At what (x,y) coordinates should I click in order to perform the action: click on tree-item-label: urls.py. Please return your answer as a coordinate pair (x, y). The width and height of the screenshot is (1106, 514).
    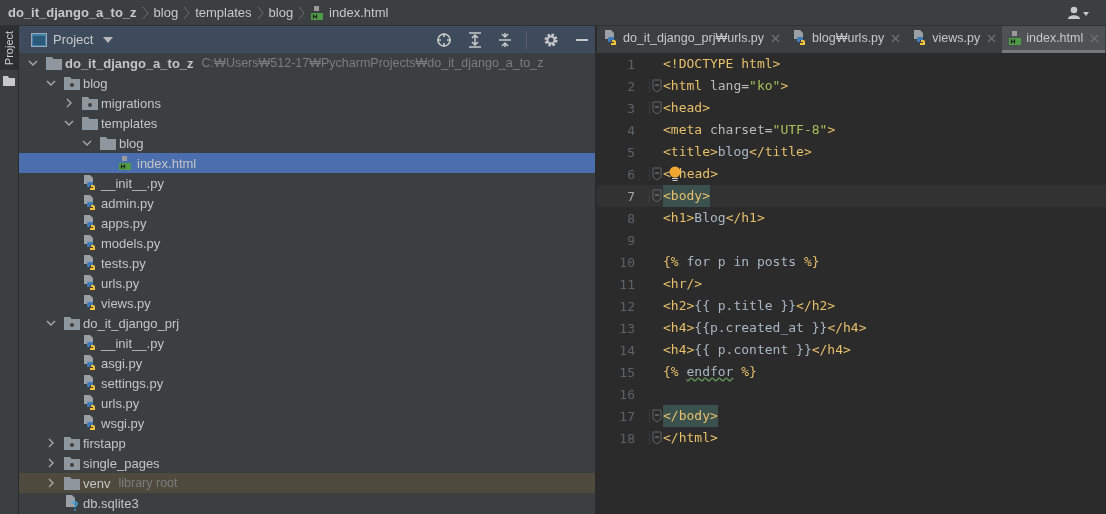
    Looking at the image, I should click on (120, 403).